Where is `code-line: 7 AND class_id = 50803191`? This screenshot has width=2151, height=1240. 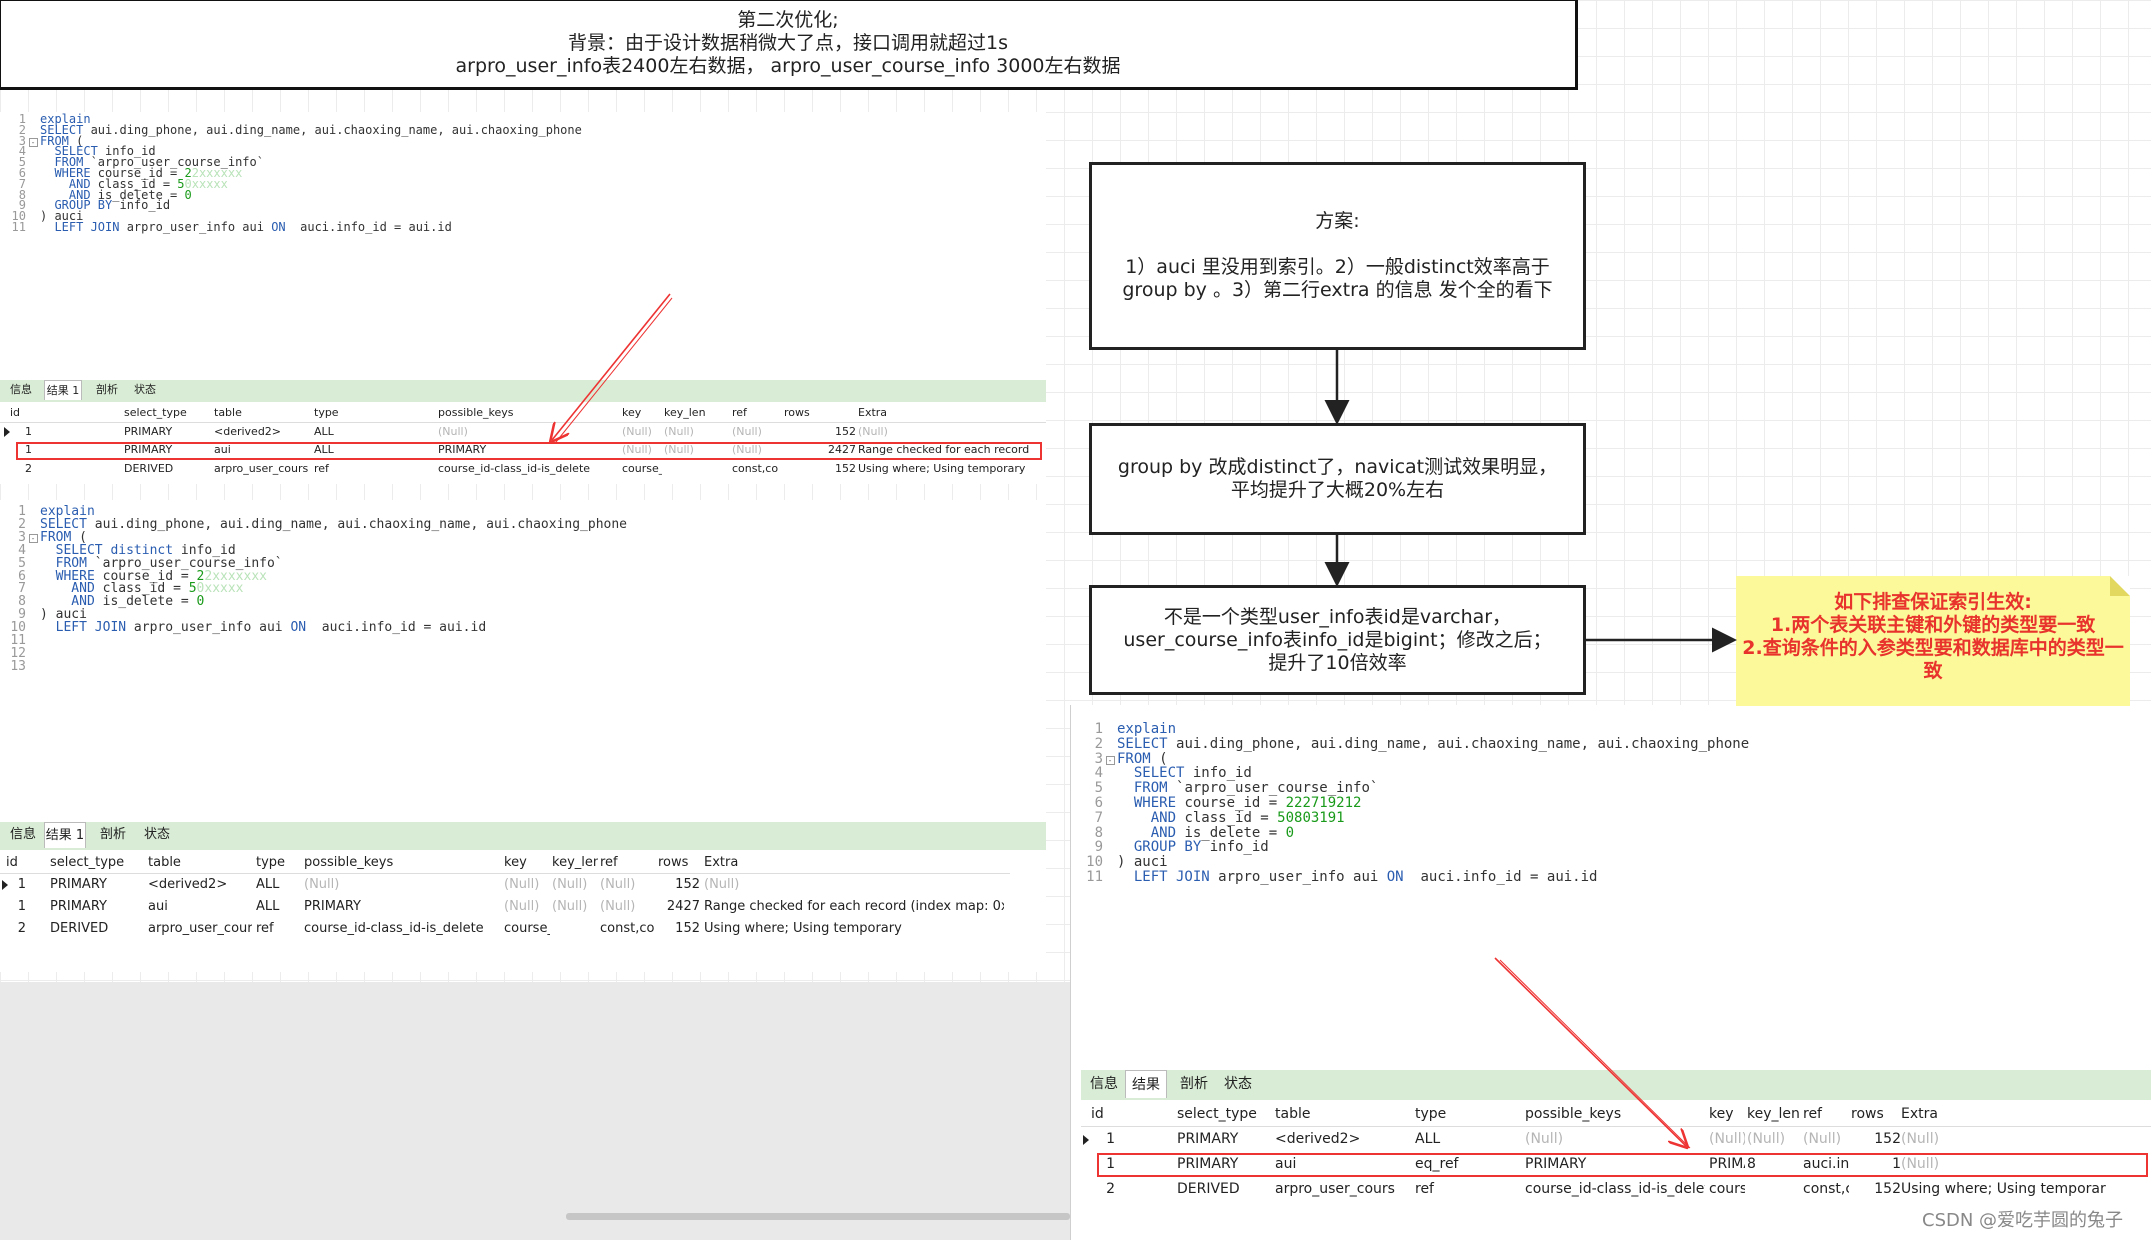
code-line: 7 AND class_id = 50803191 is located at coordinates (1208, 818).